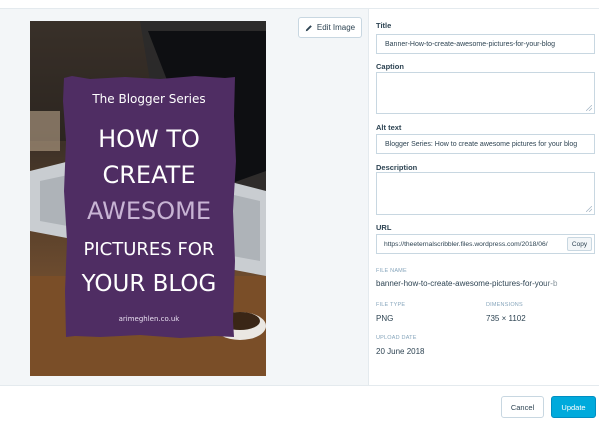 This screenshot has width=599, height=426. What do you see at coordinates (368, 197) in the screenshot?
I see `panel-divider` at bounding box center [368, 197].